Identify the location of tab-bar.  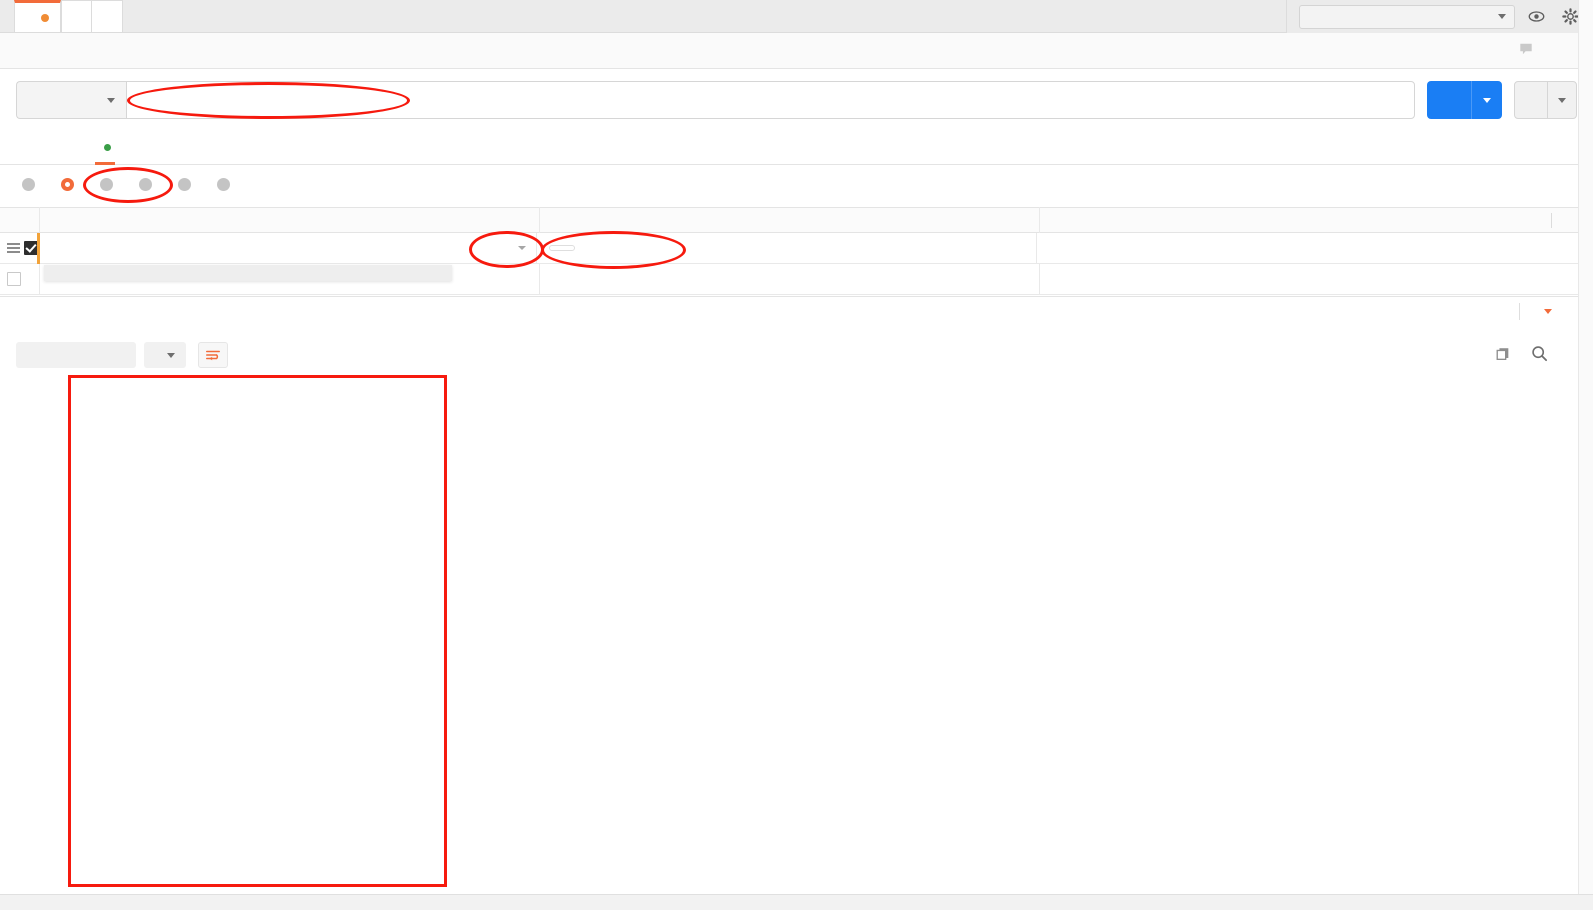
(796, 16).